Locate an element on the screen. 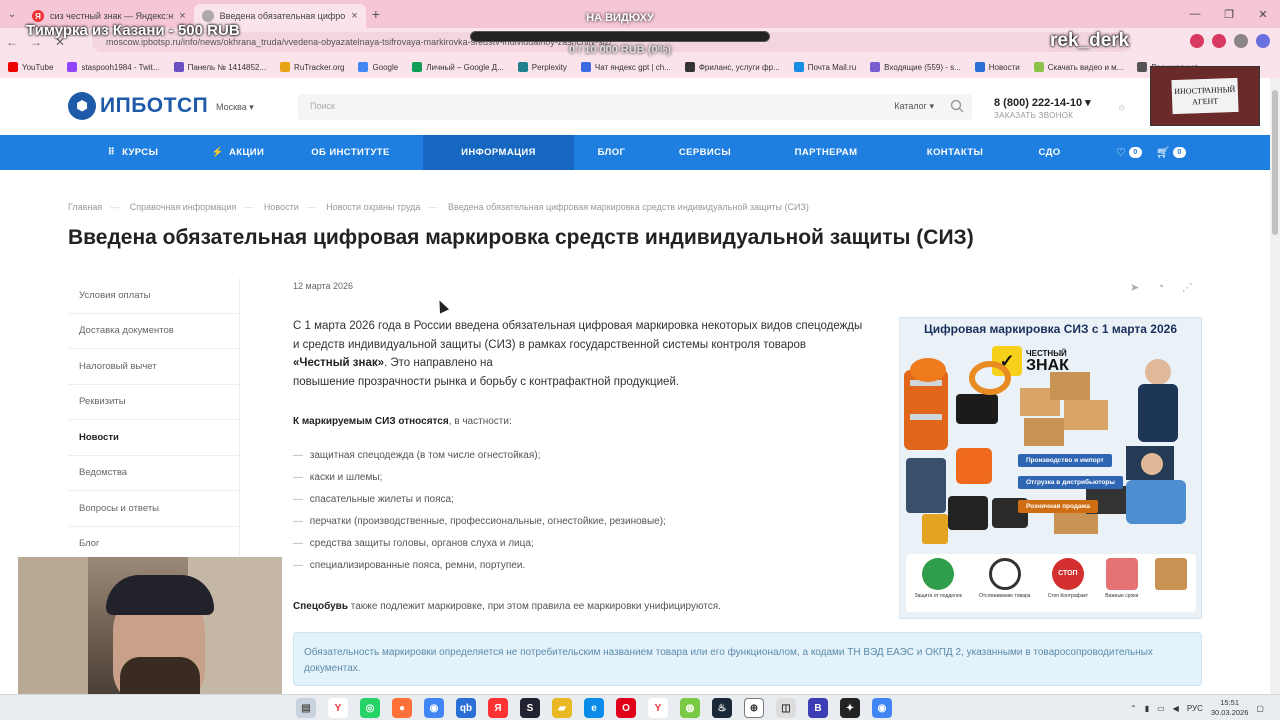 This screenshot has width=1280, height=720. perplexity-icon is located at coordinates (522, 67).